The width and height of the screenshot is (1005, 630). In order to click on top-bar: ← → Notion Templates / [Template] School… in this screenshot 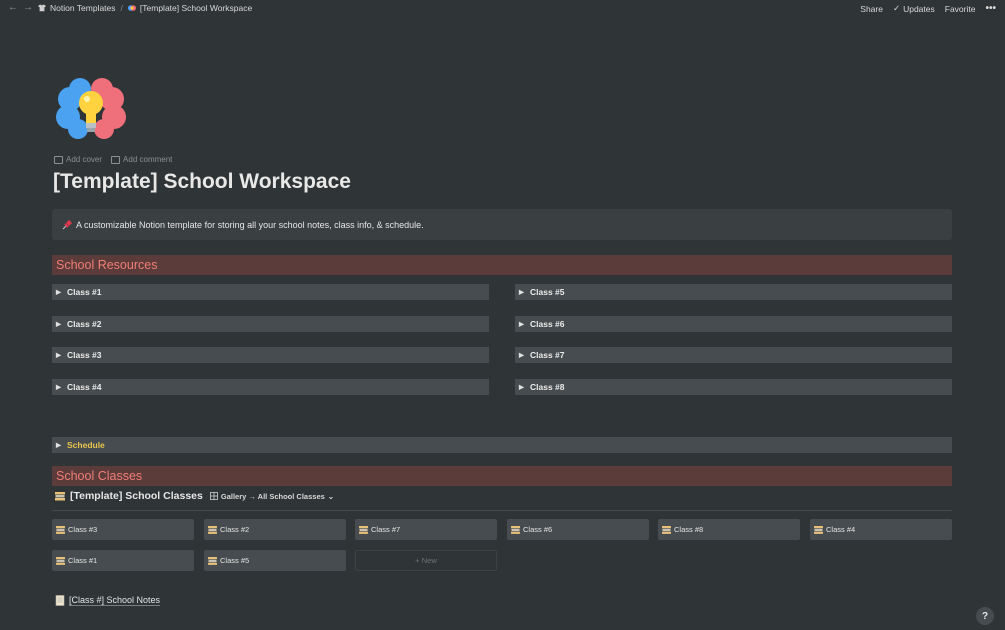, I will do `click(502, 8)`.